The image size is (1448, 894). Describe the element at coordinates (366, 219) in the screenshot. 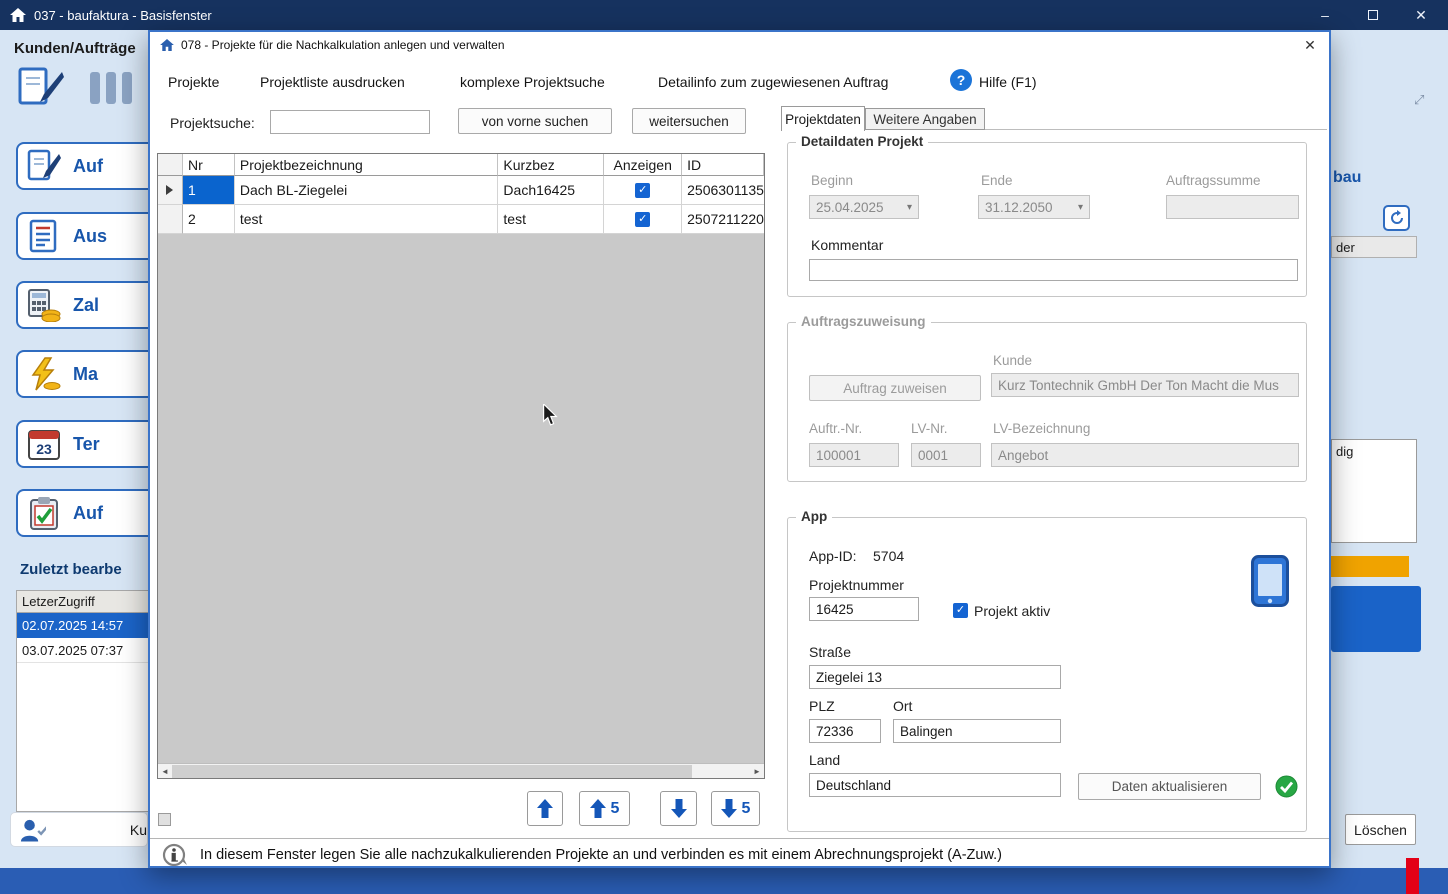

I see `cell-projektbezeichnung: test` at that location.